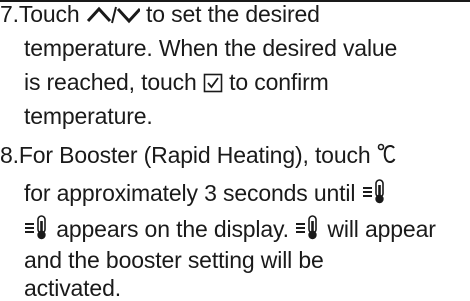 This screenshot has height=301, width=470. What do you see at coordinates (172, 229) in the screenshot?
I see `step8-text-c: appears on the display.` at bounding box center [172, 229].